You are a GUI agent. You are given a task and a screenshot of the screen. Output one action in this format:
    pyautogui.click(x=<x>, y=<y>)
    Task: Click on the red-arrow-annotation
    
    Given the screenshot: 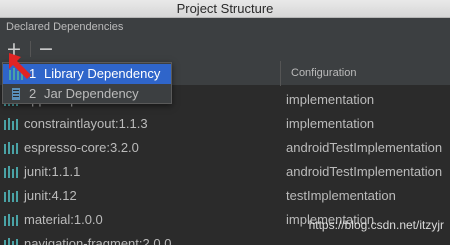 What is the action you would take?
    pyautogui.click(x=20, y=66)
    